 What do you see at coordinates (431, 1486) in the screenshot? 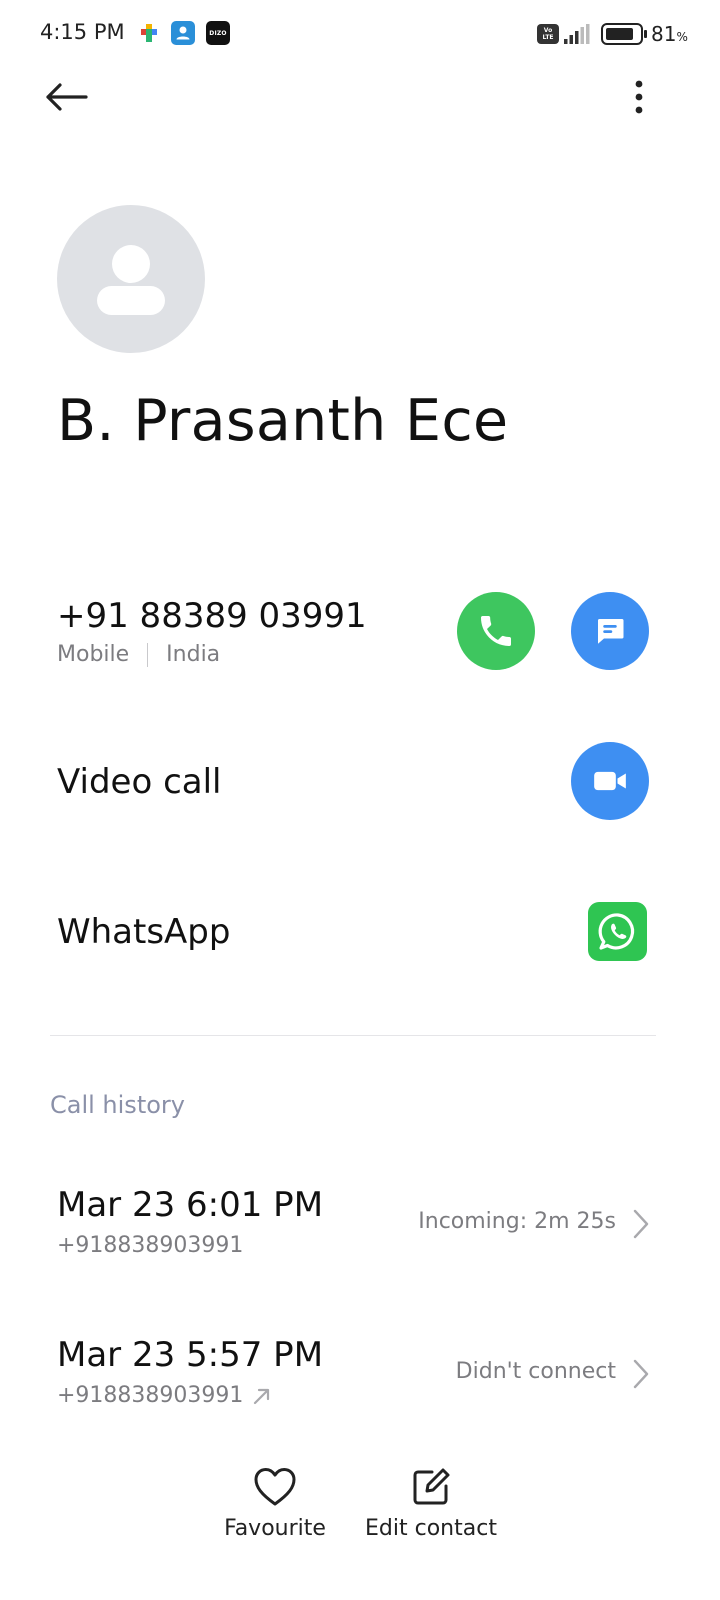
I see `edit-icon` at bounding box center [431, 1486].